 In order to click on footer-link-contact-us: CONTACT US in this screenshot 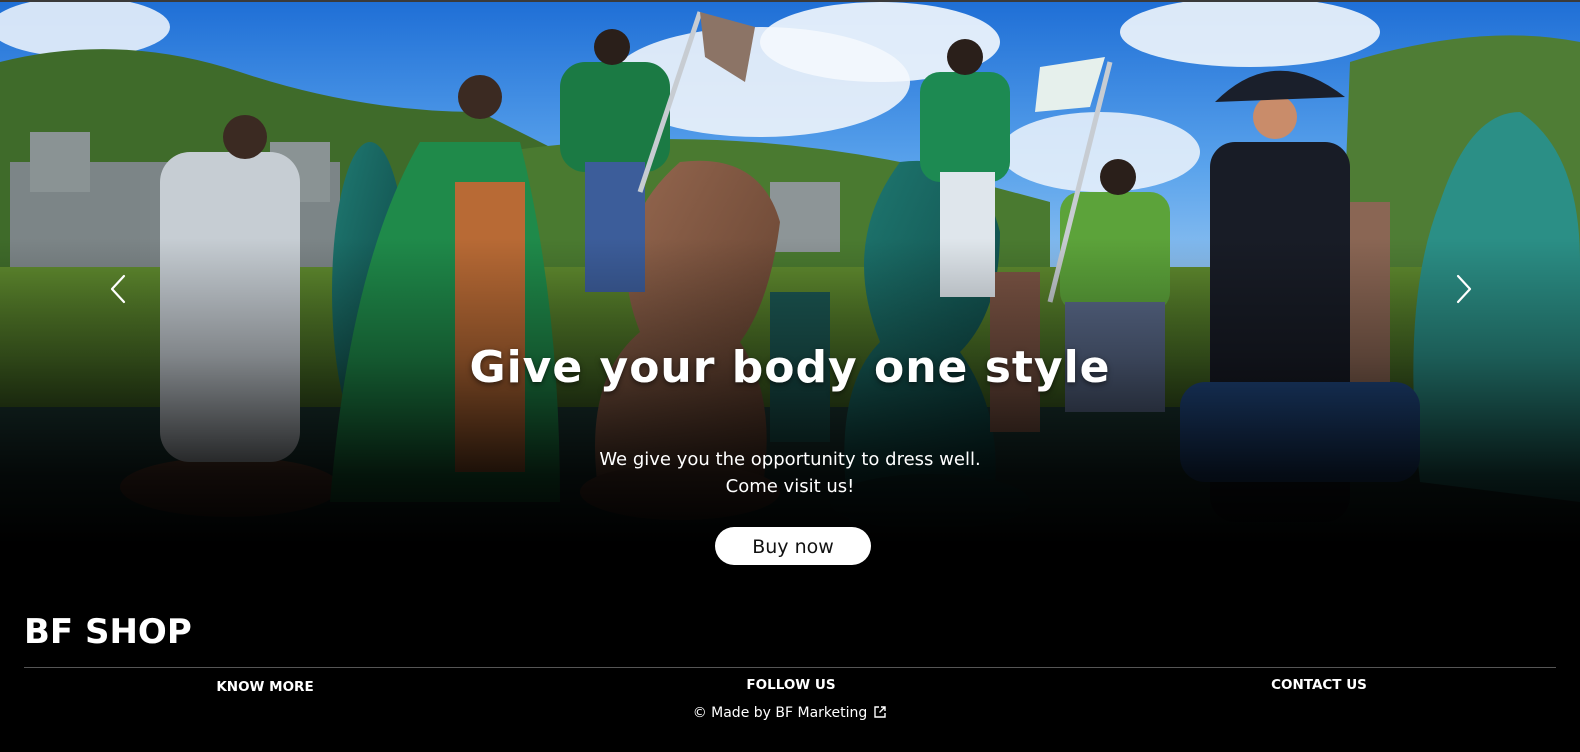, I will do `click(1319, 685)`.